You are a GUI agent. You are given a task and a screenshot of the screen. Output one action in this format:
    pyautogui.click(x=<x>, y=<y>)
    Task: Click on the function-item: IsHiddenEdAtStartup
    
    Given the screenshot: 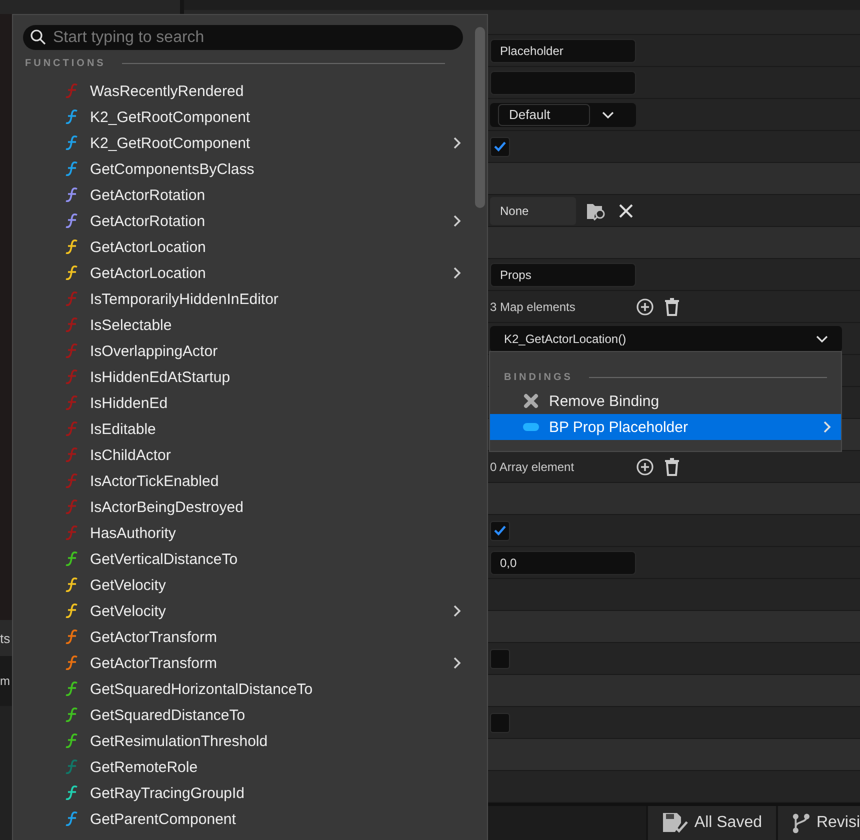 What is the action you would take?
    pyautogui.click(x=249, y=377)
    